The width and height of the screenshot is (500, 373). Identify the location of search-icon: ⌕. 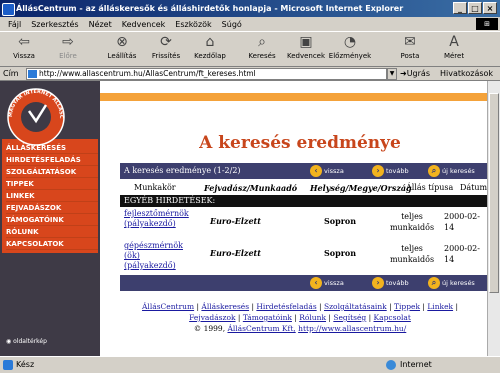
(434, 171).